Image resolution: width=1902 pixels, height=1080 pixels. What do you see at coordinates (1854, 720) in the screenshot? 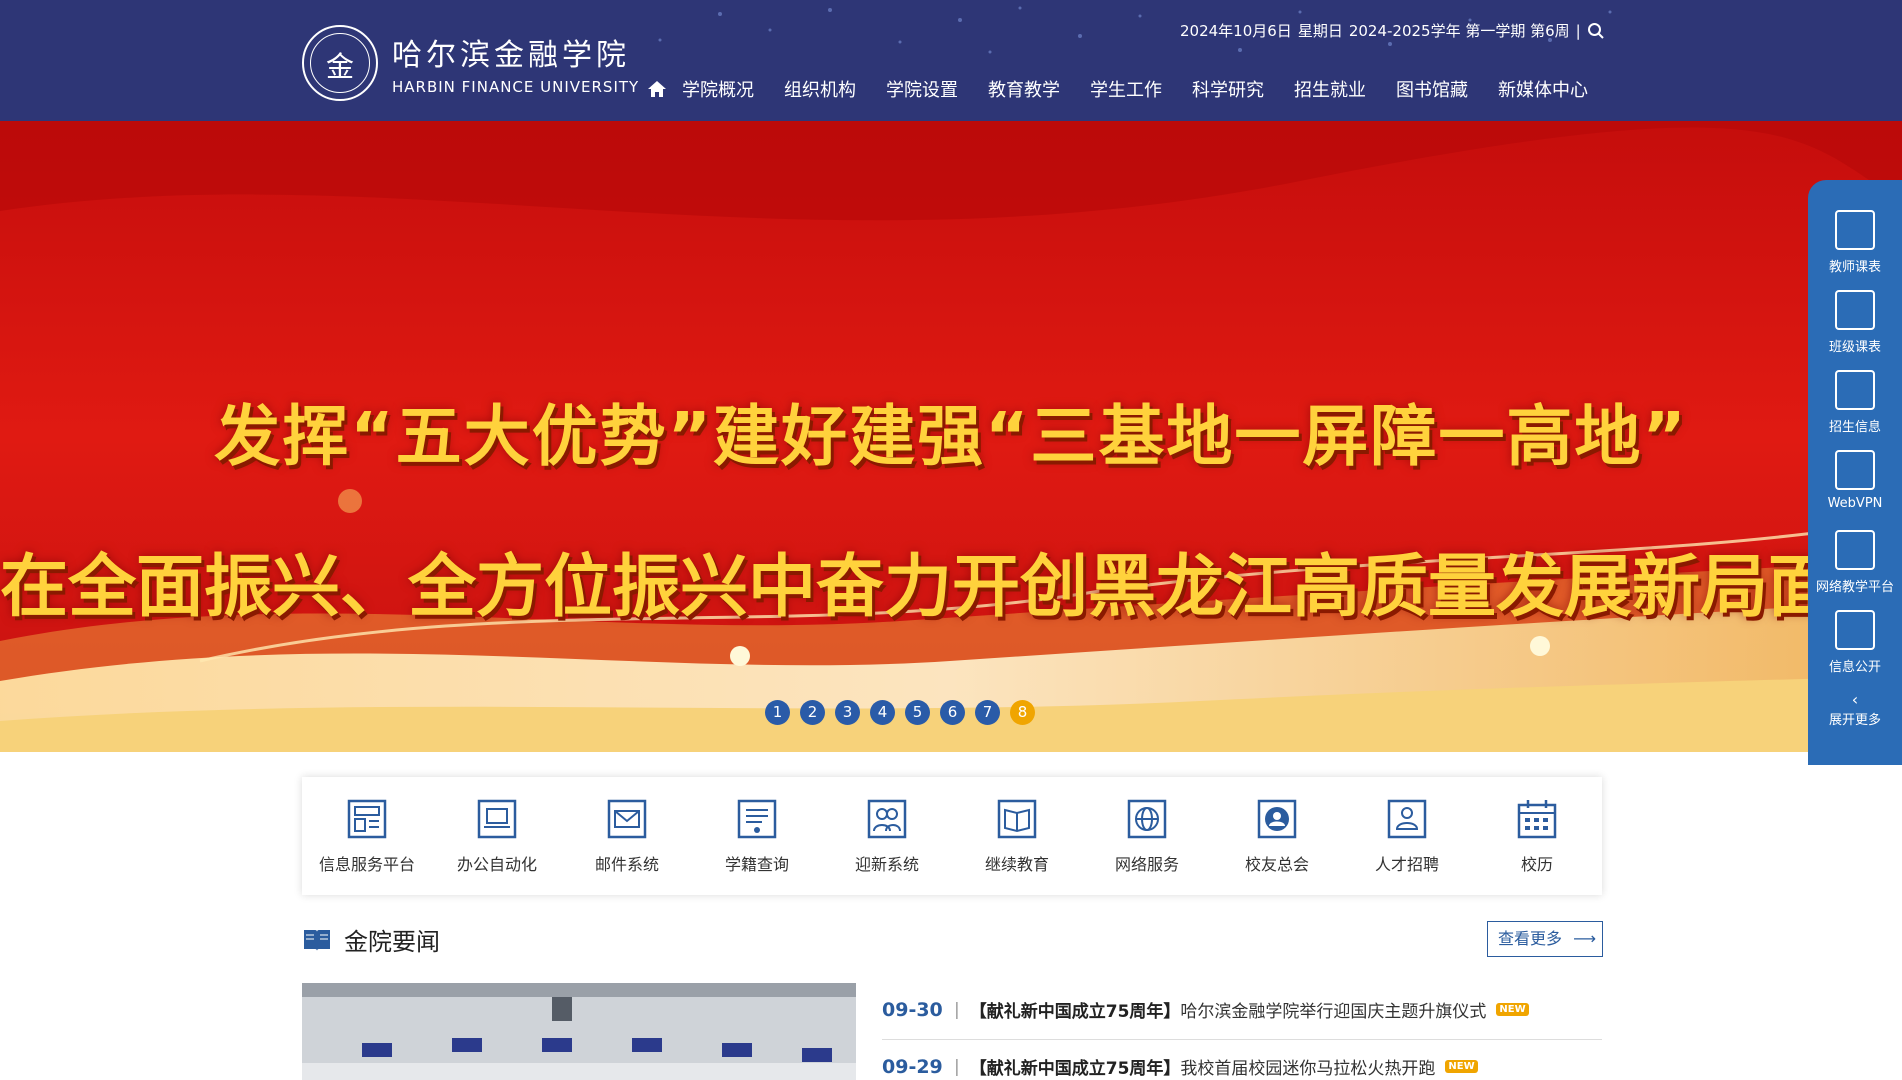
I see `sidebar-expand-label: 展开更多` at bounding box center [1854, 720].